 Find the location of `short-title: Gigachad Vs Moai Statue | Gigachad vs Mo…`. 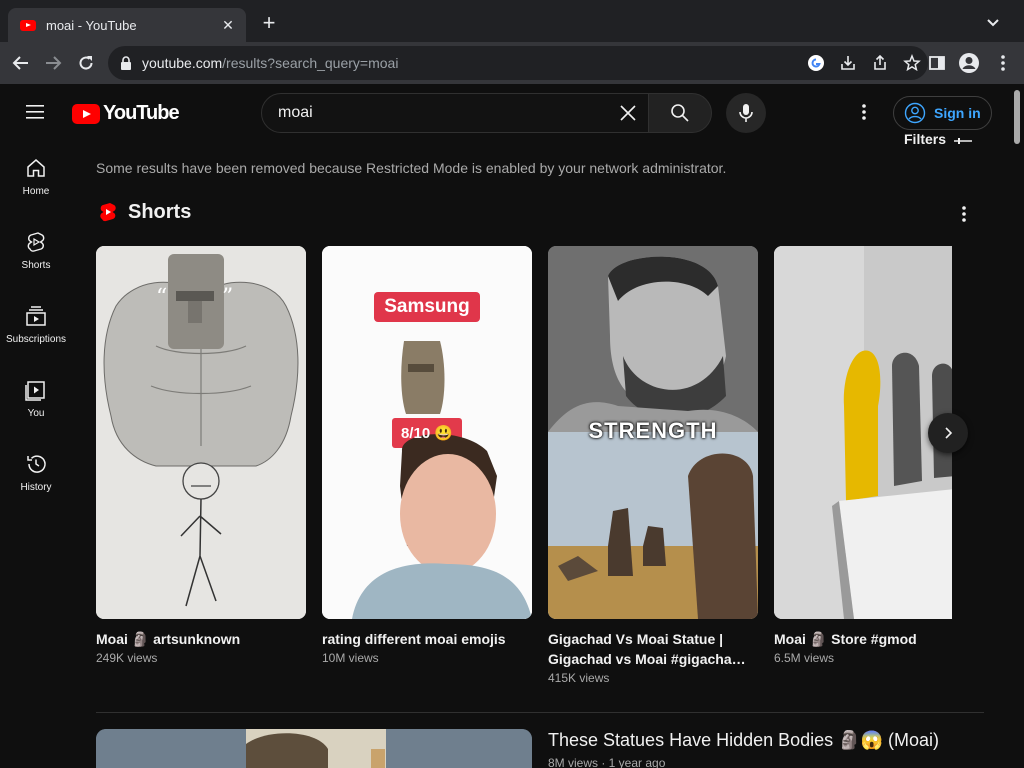

short-title: Gigachad Vs Moai Statue | Gigachad vs Mo… is located at coordinates (653, 649).